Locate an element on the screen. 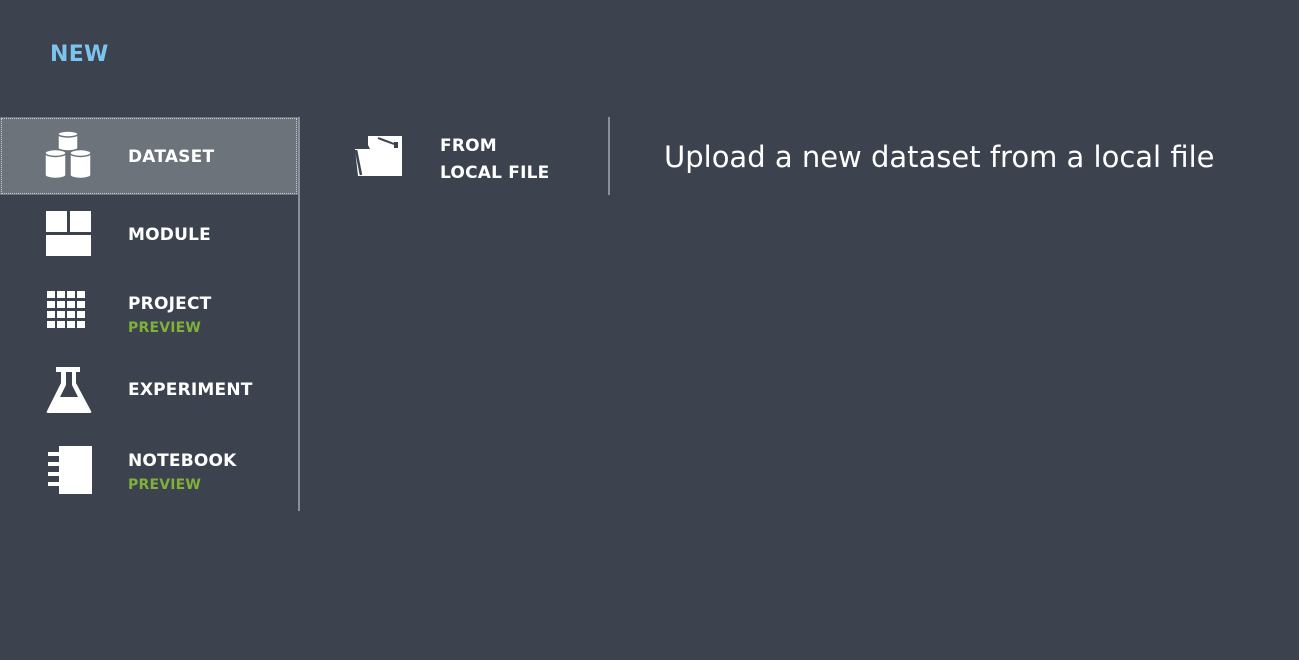 This screenshot has height=660, width=1299. menu-item-project: PROJECT PREVIEW is located at coordinates (149, 312).